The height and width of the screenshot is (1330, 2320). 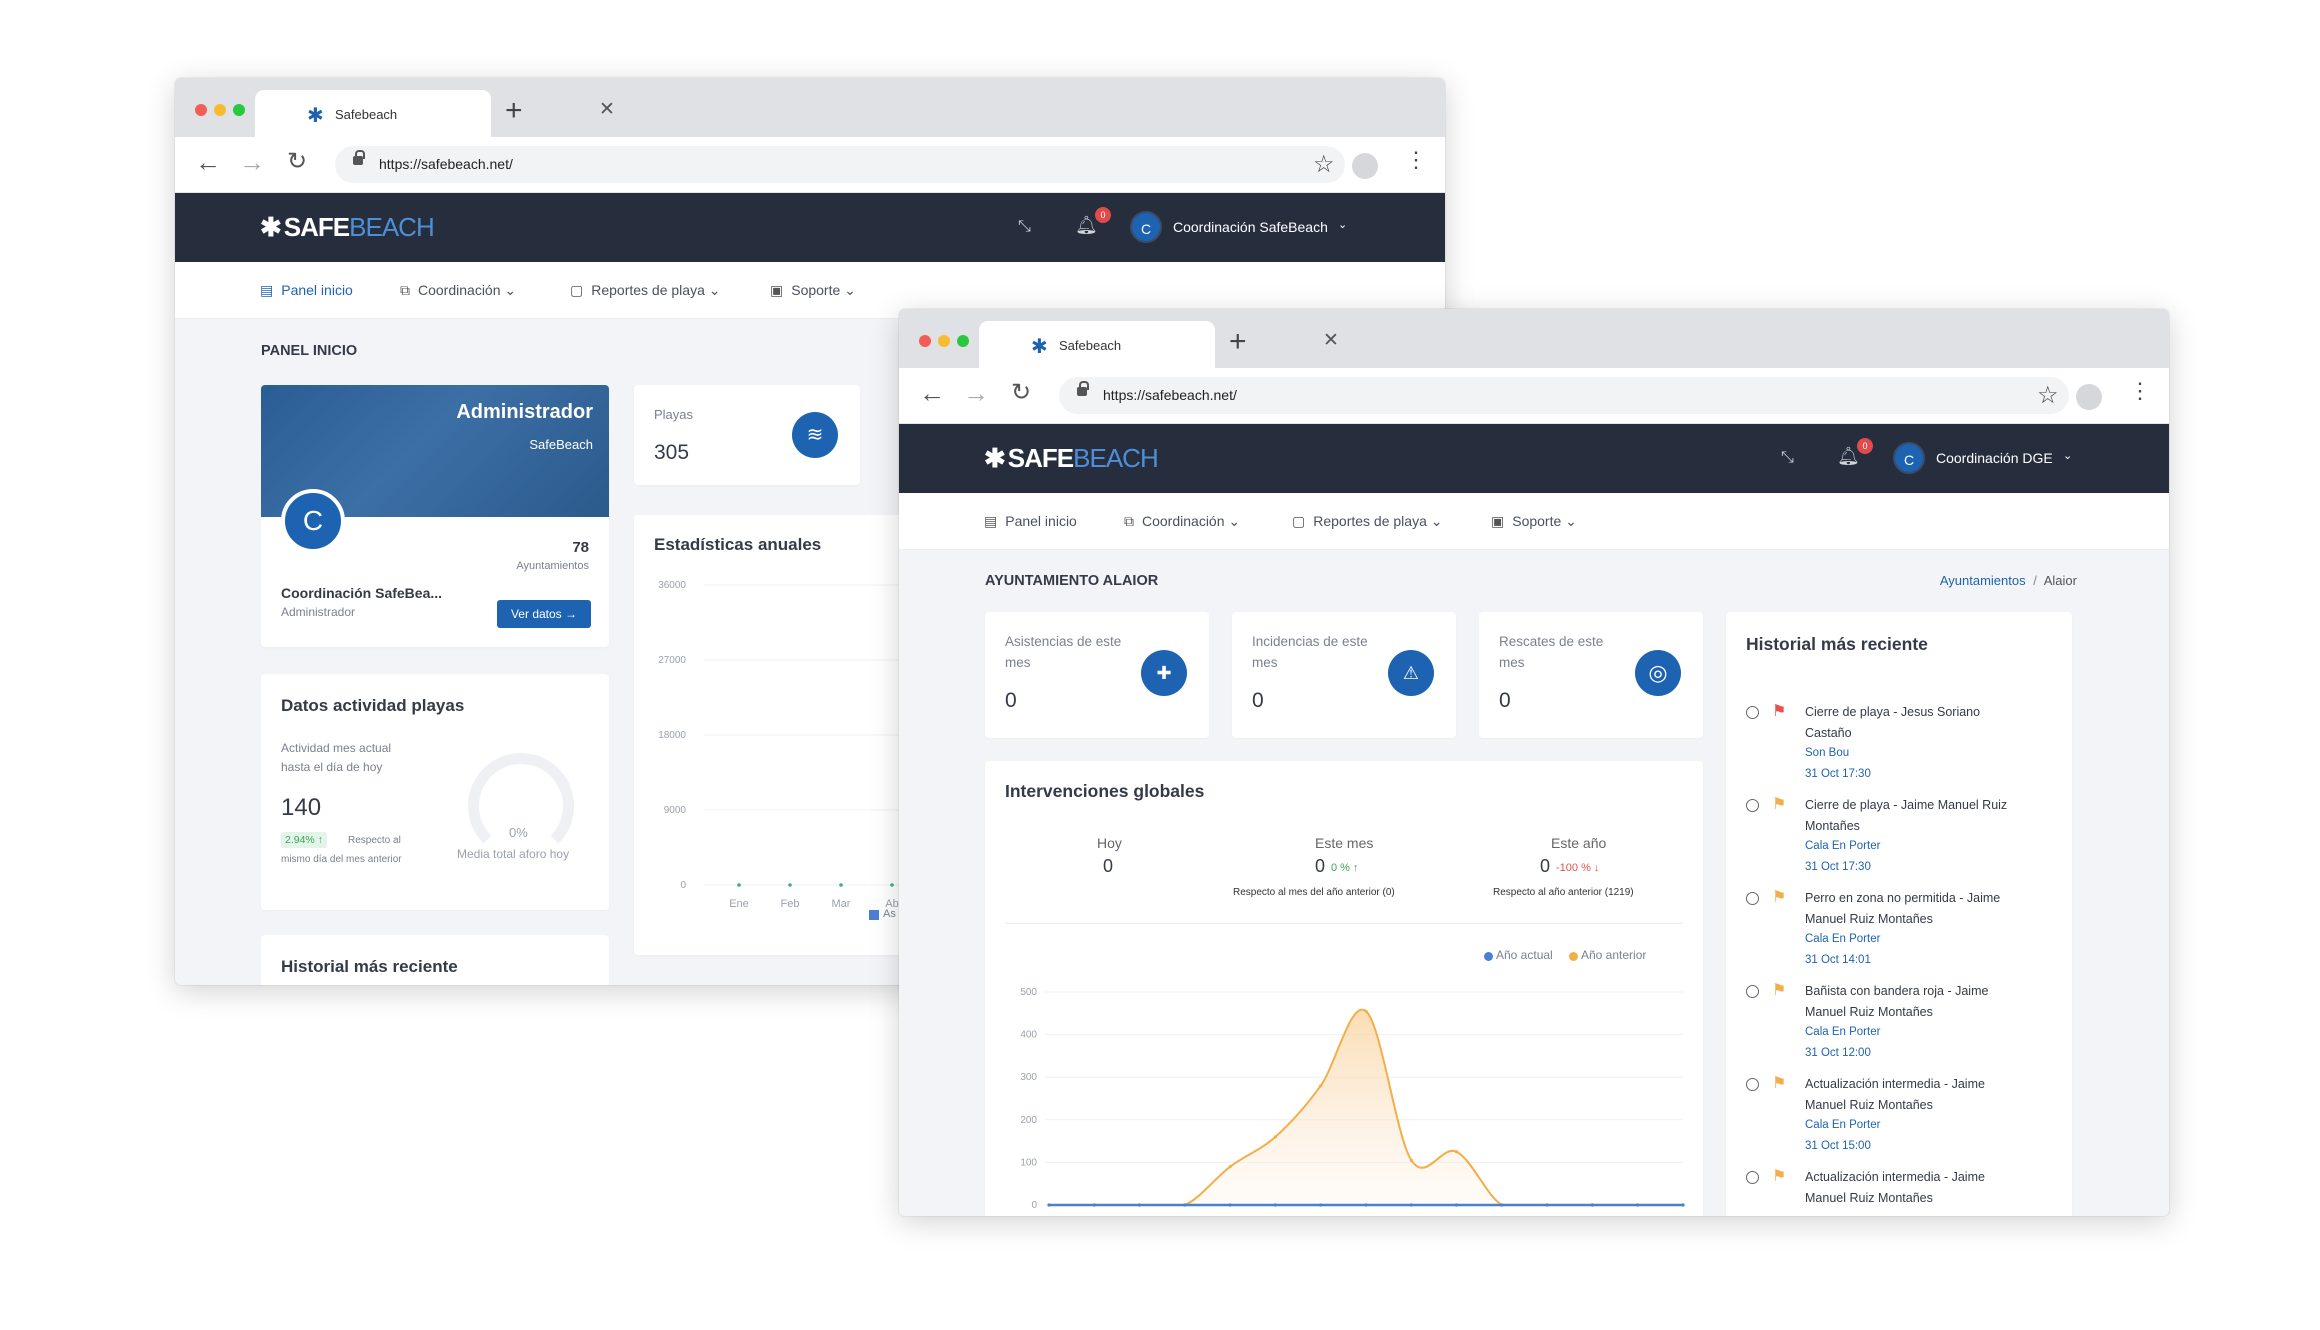 I want to click on stat-label-1: Asistencias de este, so click(x=1063, y=641).